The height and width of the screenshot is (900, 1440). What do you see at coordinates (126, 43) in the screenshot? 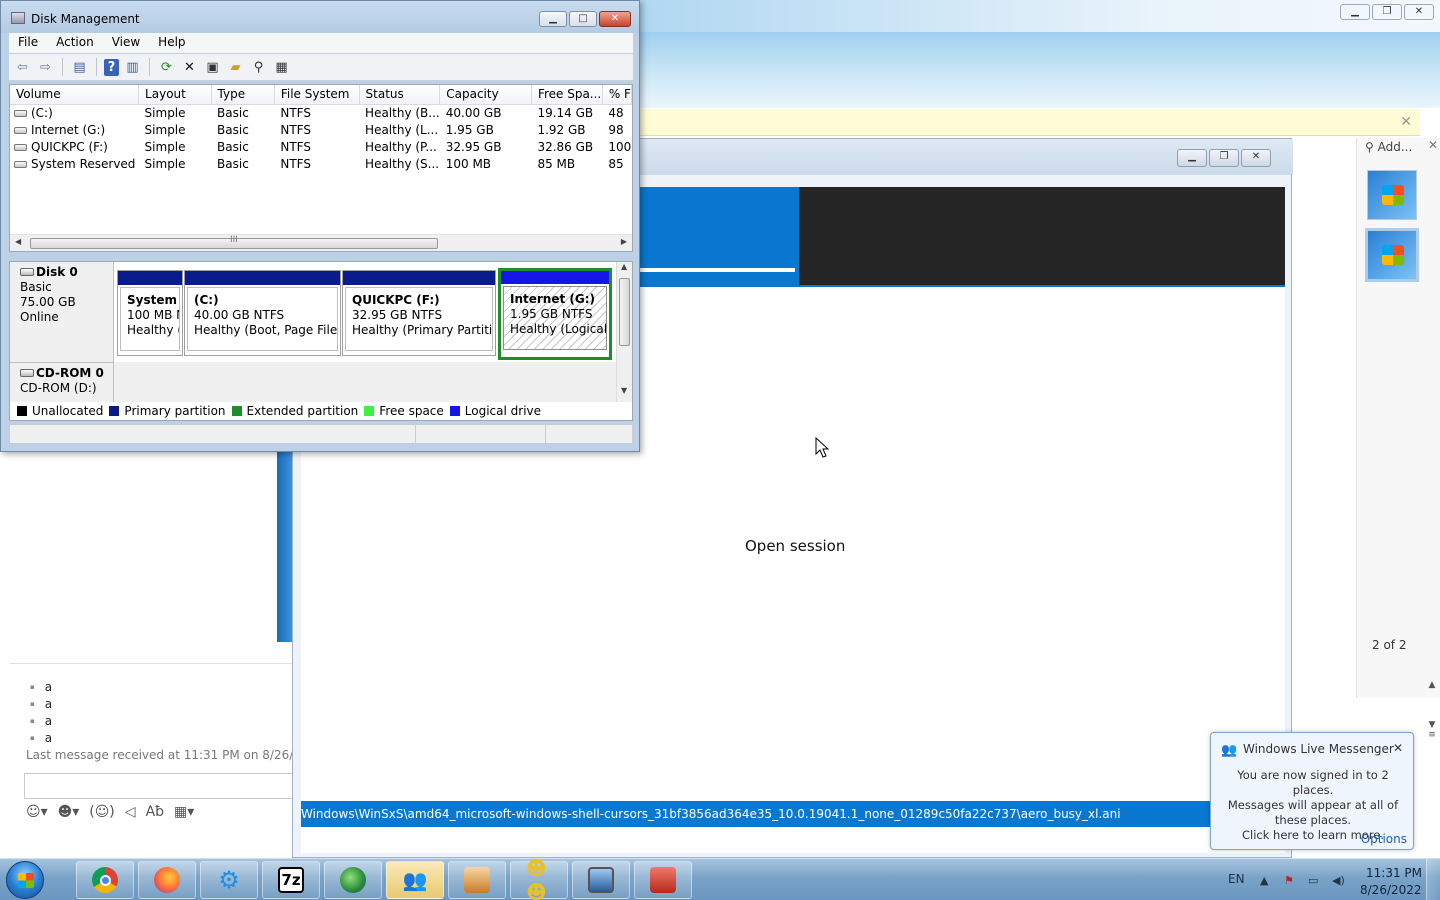
I see `menu-view: View` at bounding box center [126, 43].